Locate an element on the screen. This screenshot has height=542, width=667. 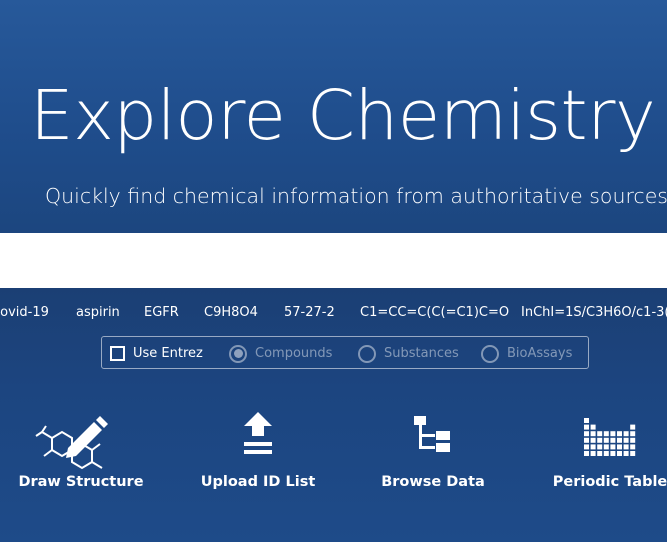
compounds-option: Compounds is located at coordinates (280, 353).